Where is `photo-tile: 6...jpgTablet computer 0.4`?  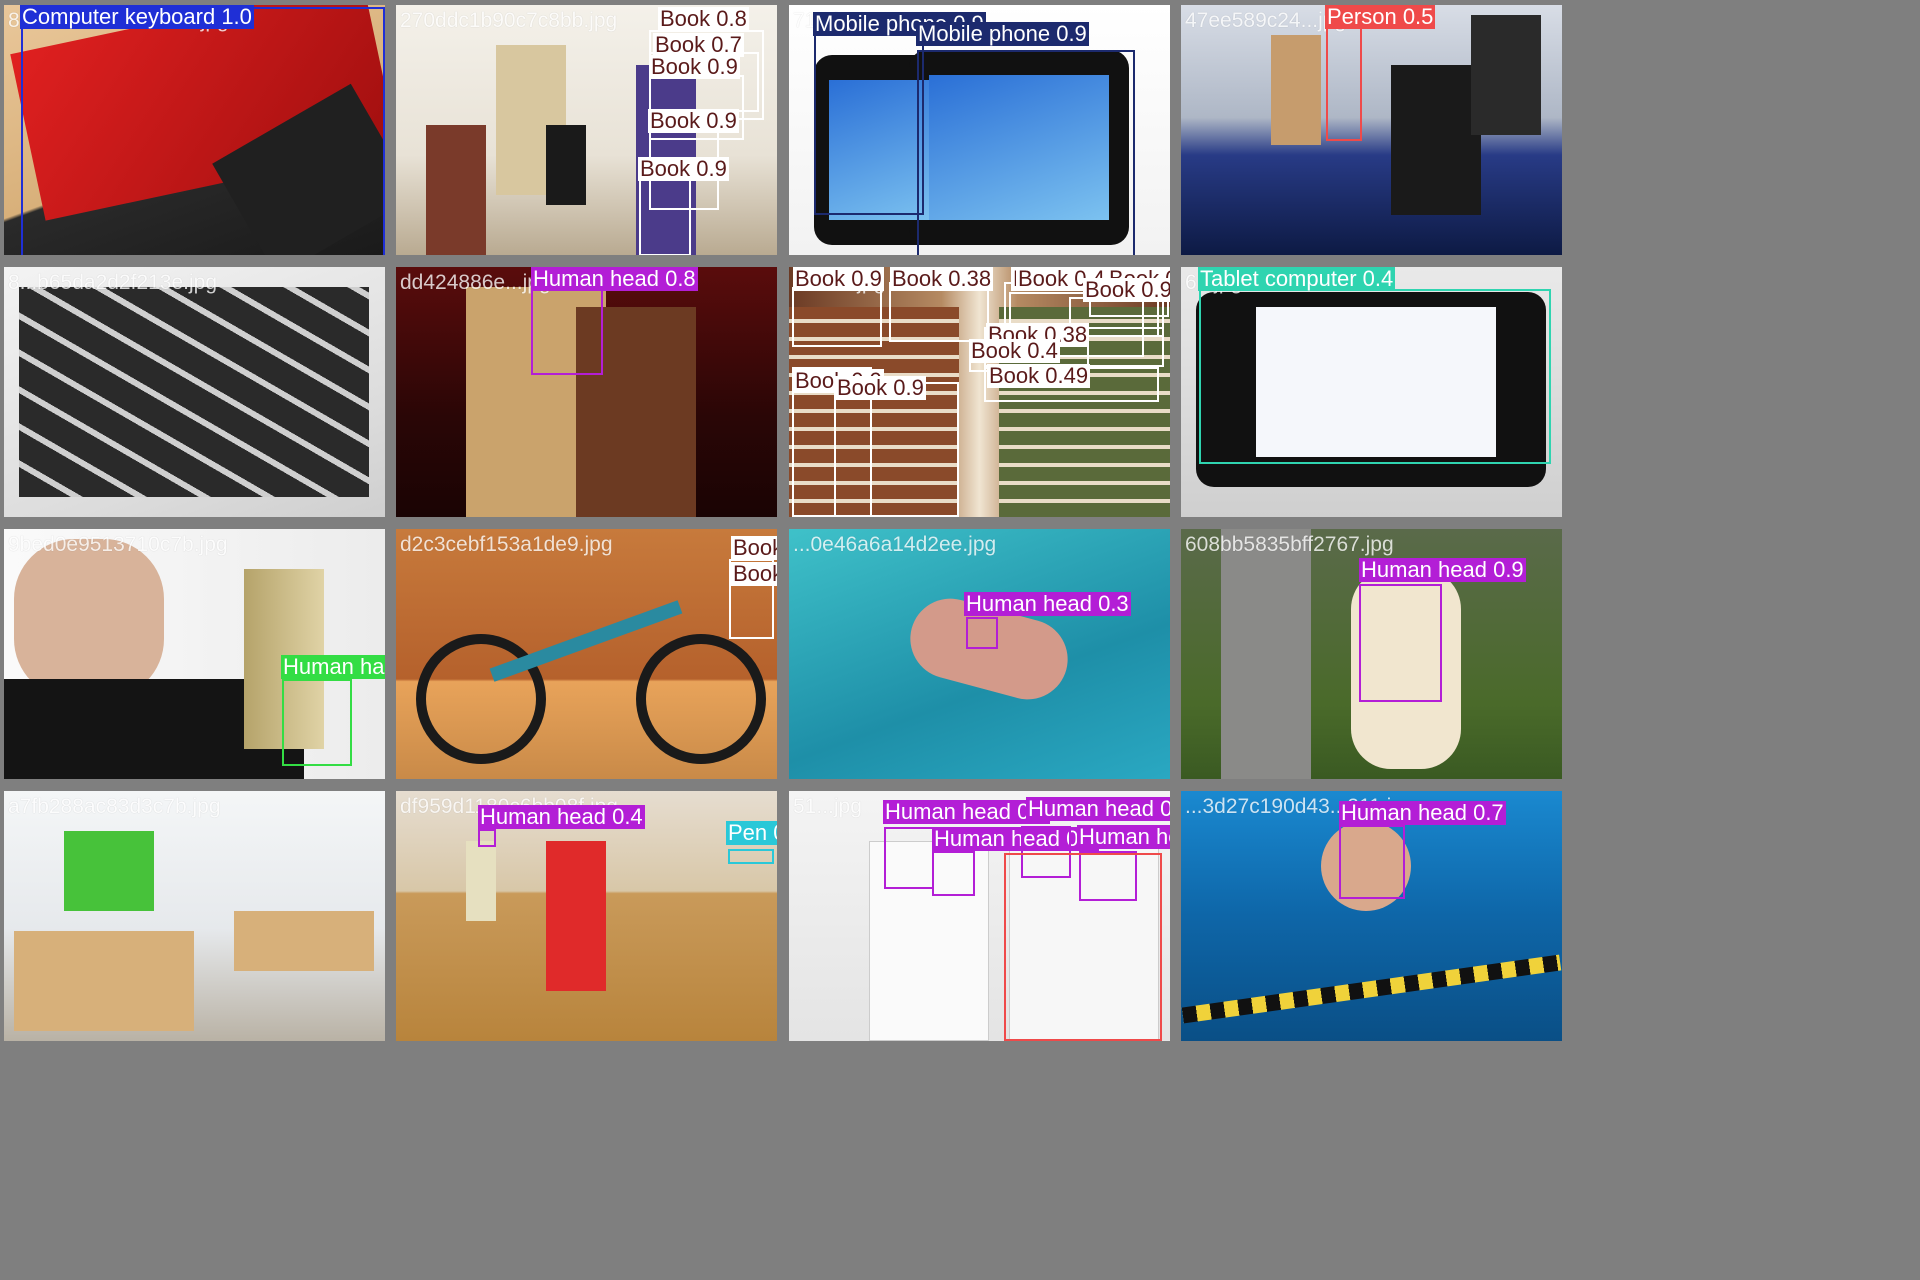
photo-tile: 6...jpgTablet computer 0.4 is located at coordinates (1371, 392).